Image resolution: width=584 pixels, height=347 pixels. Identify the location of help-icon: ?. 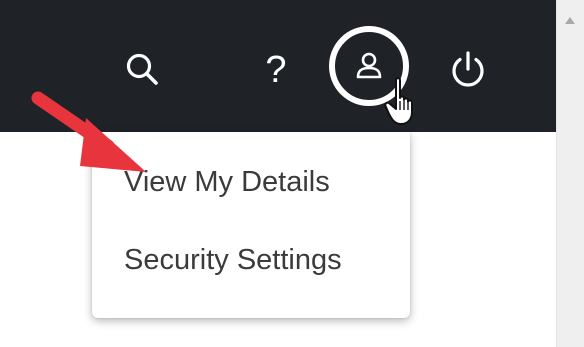
(276, 70).